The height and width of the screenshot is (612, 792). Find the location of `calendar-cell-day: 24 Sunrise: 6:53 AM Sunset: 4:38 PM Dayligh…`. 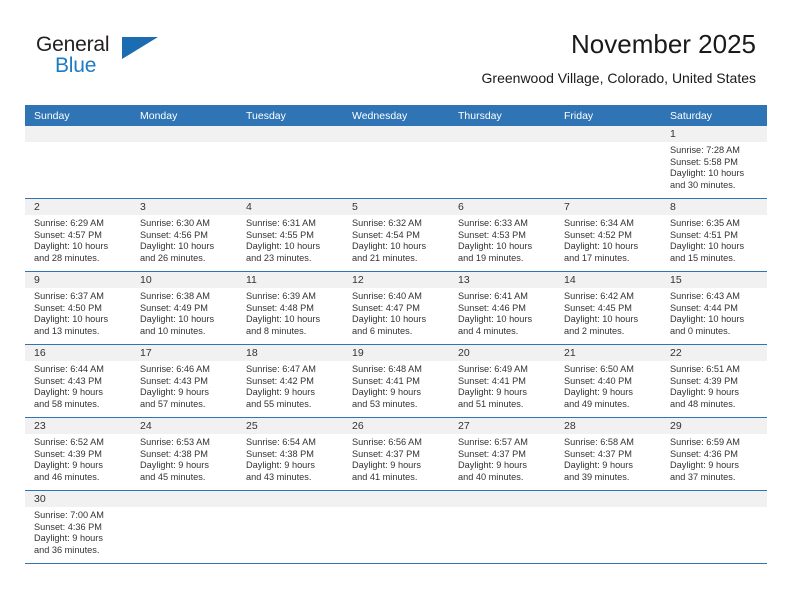

calendar-cell-day: 24 Sunrise: 6:53 AM Sunset: 4:38 PM Dayligh… is located at coordinates (184, 454).